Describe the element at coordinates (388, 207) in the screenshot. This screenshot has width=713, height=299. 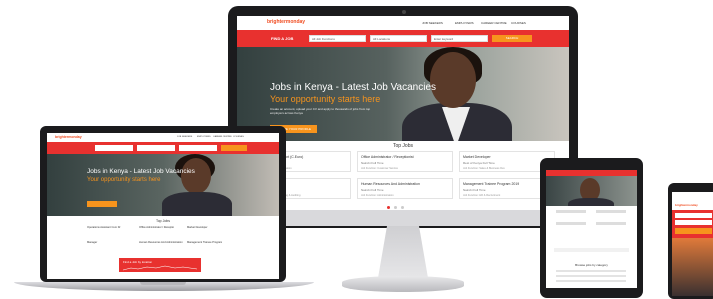
I see `carousel-dot-active` at that location.